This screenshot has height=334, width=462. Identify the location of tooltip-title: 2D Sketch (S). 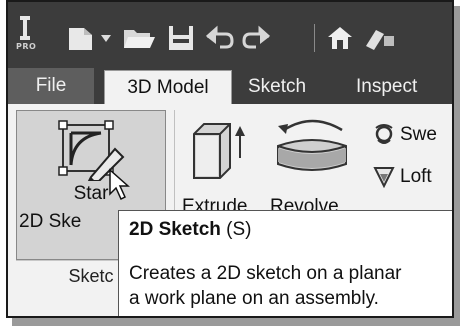
(190, 230).